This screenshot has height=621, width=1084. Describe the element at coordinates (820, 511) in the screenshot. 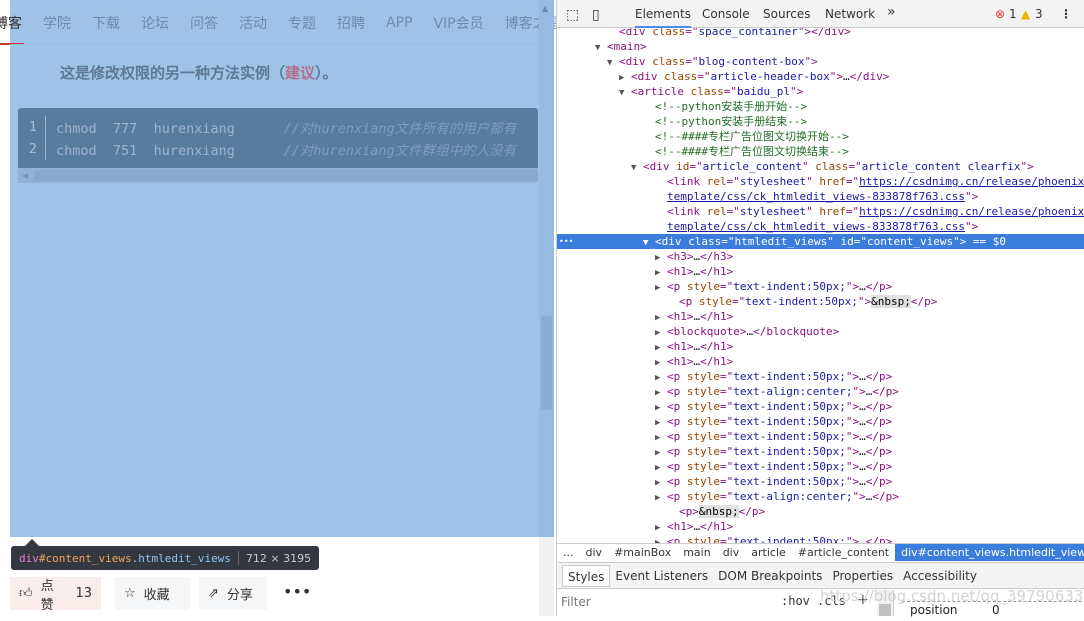

I see `dom-node: <p>&nbsp;</p>` at that location.